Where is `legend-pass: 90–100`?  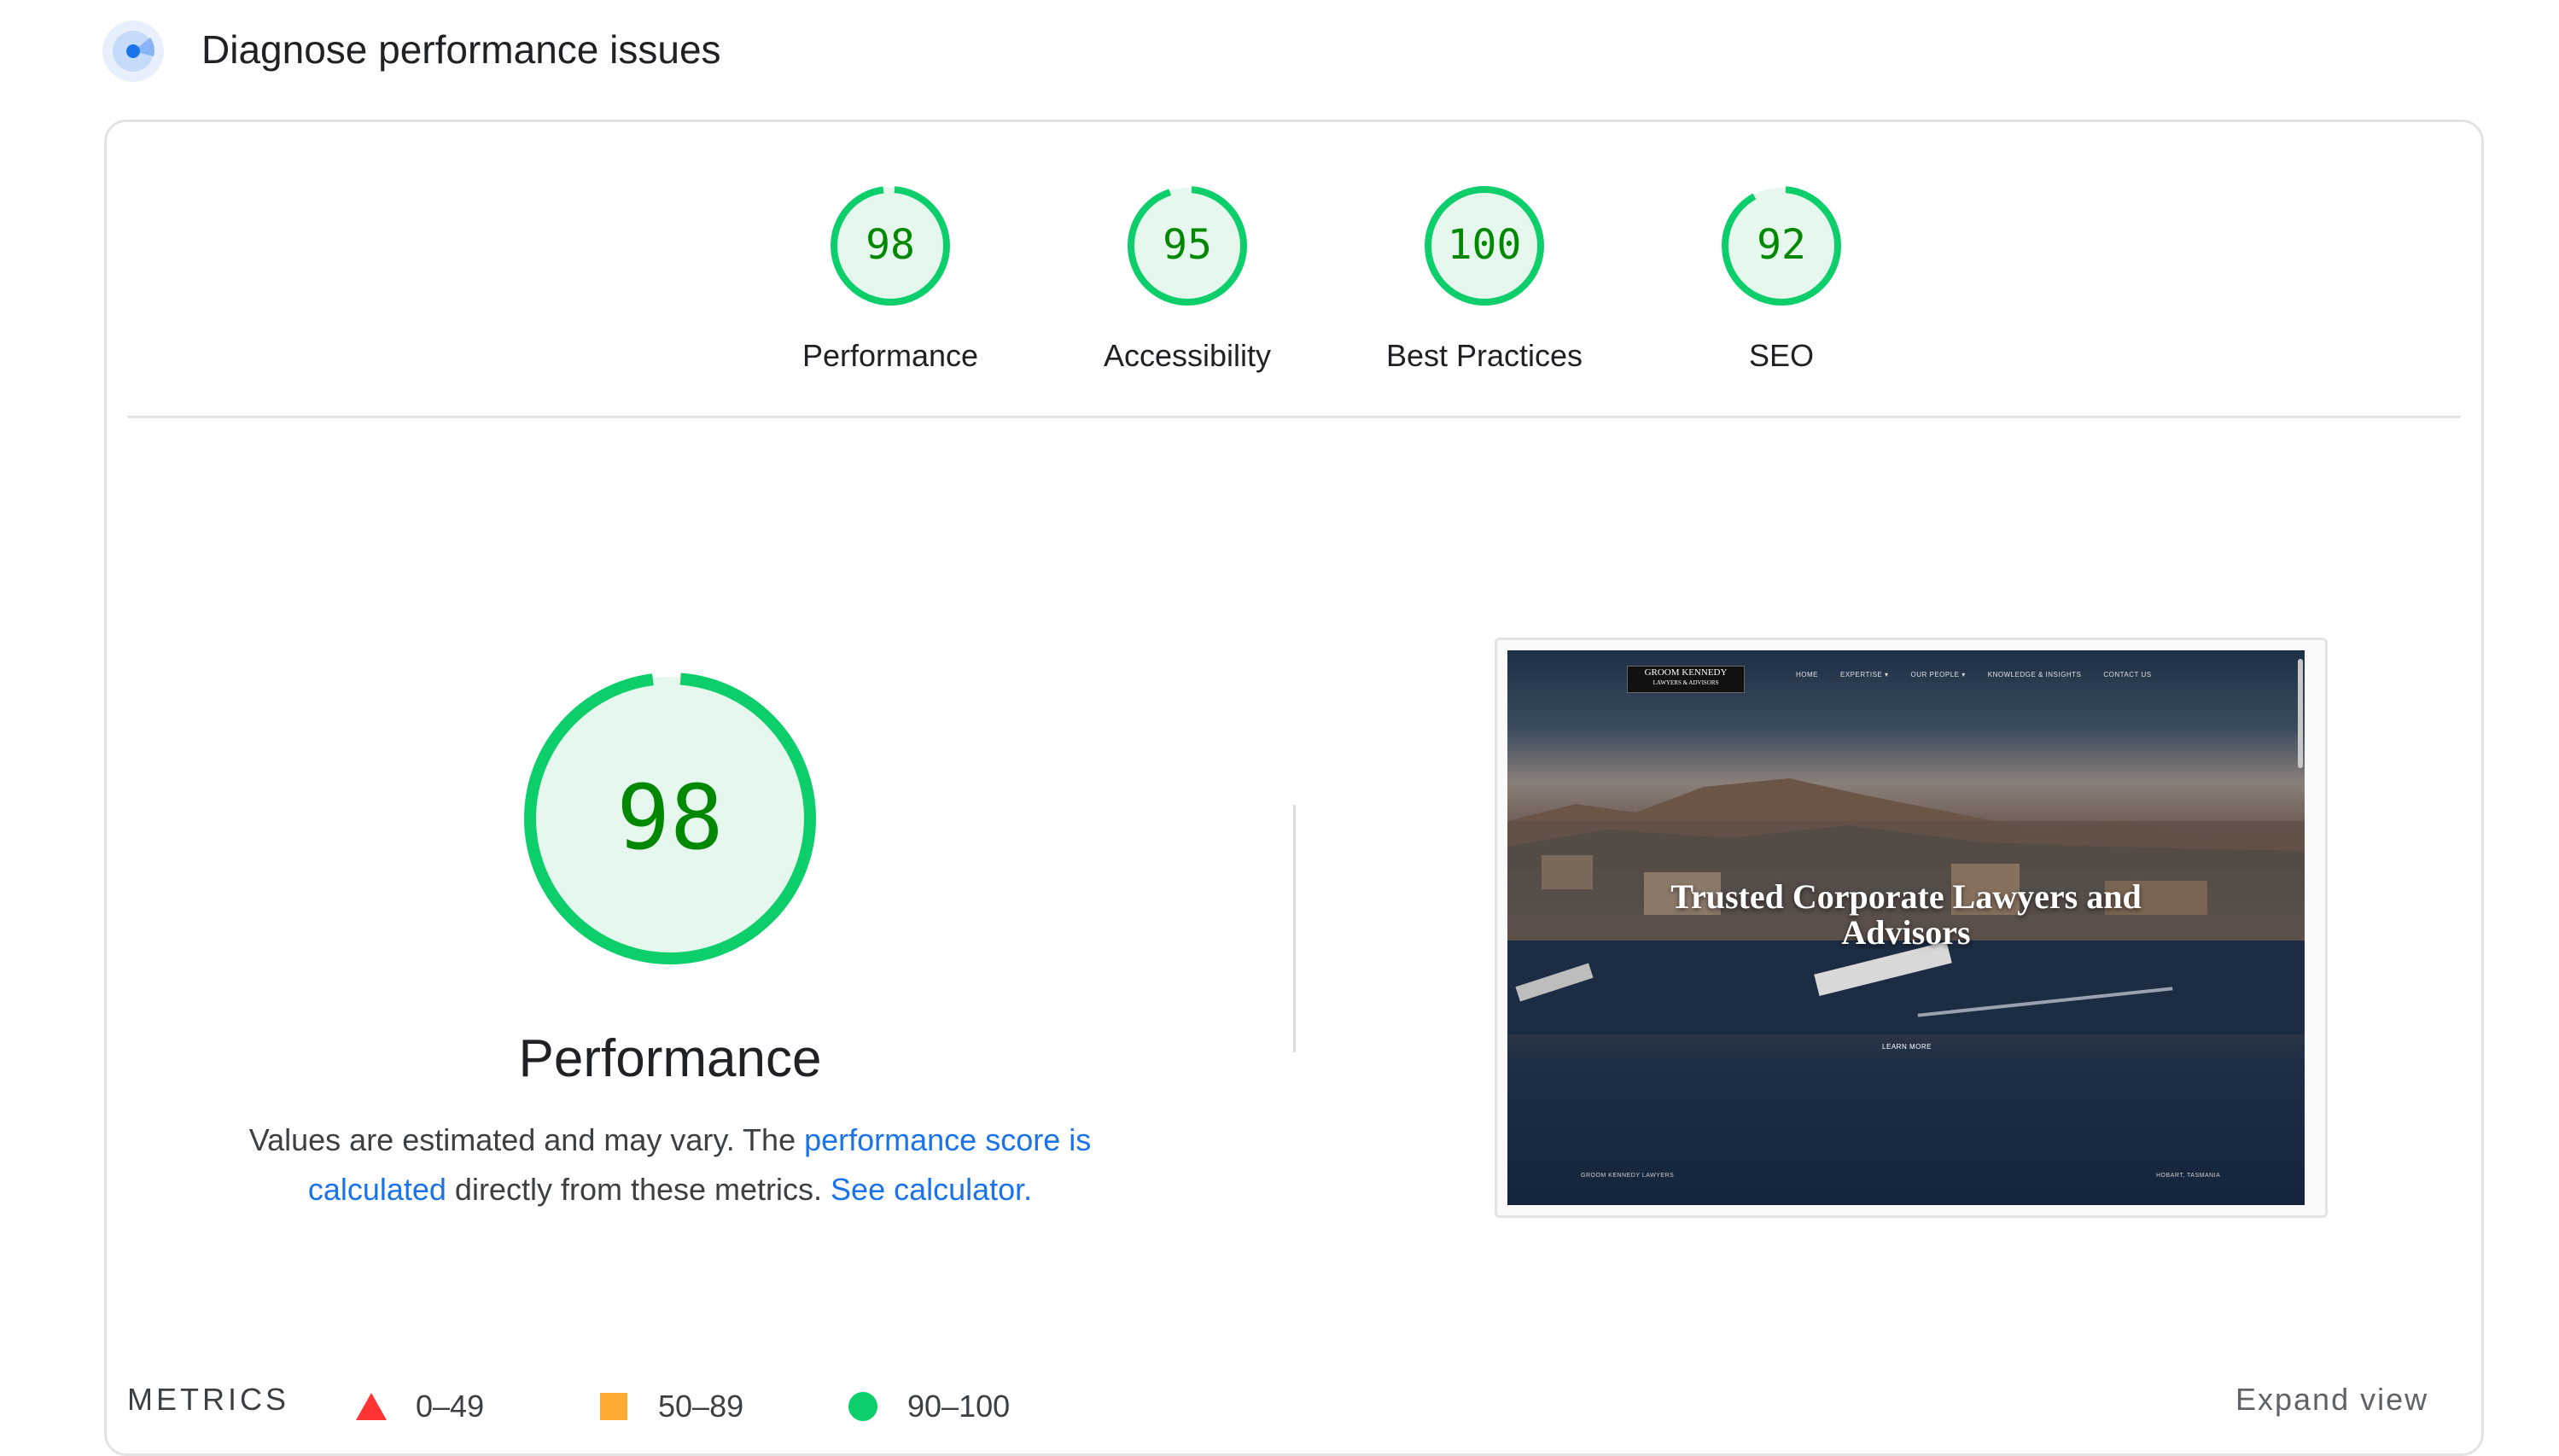
legend-pass: 90–100 is located at coordinates (928, 1406).